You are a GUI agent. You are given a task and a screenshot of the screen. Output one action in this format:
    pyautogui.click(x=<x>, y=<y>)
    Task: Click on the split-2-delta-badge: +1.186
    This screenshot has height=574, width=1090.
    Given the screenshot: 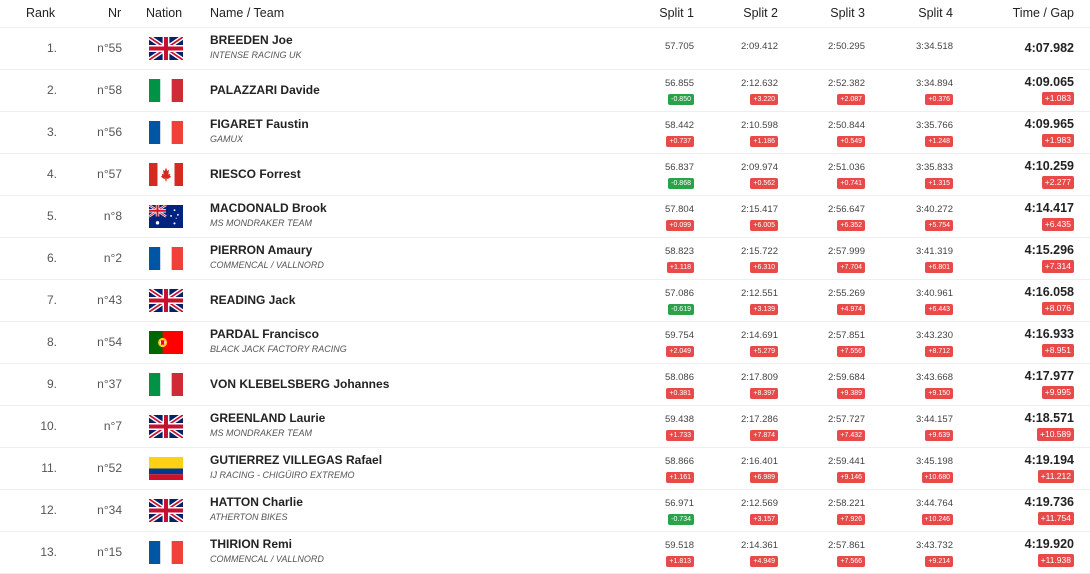 What is the action you would take?
    pyautogui.click(x=764, y=141)
    